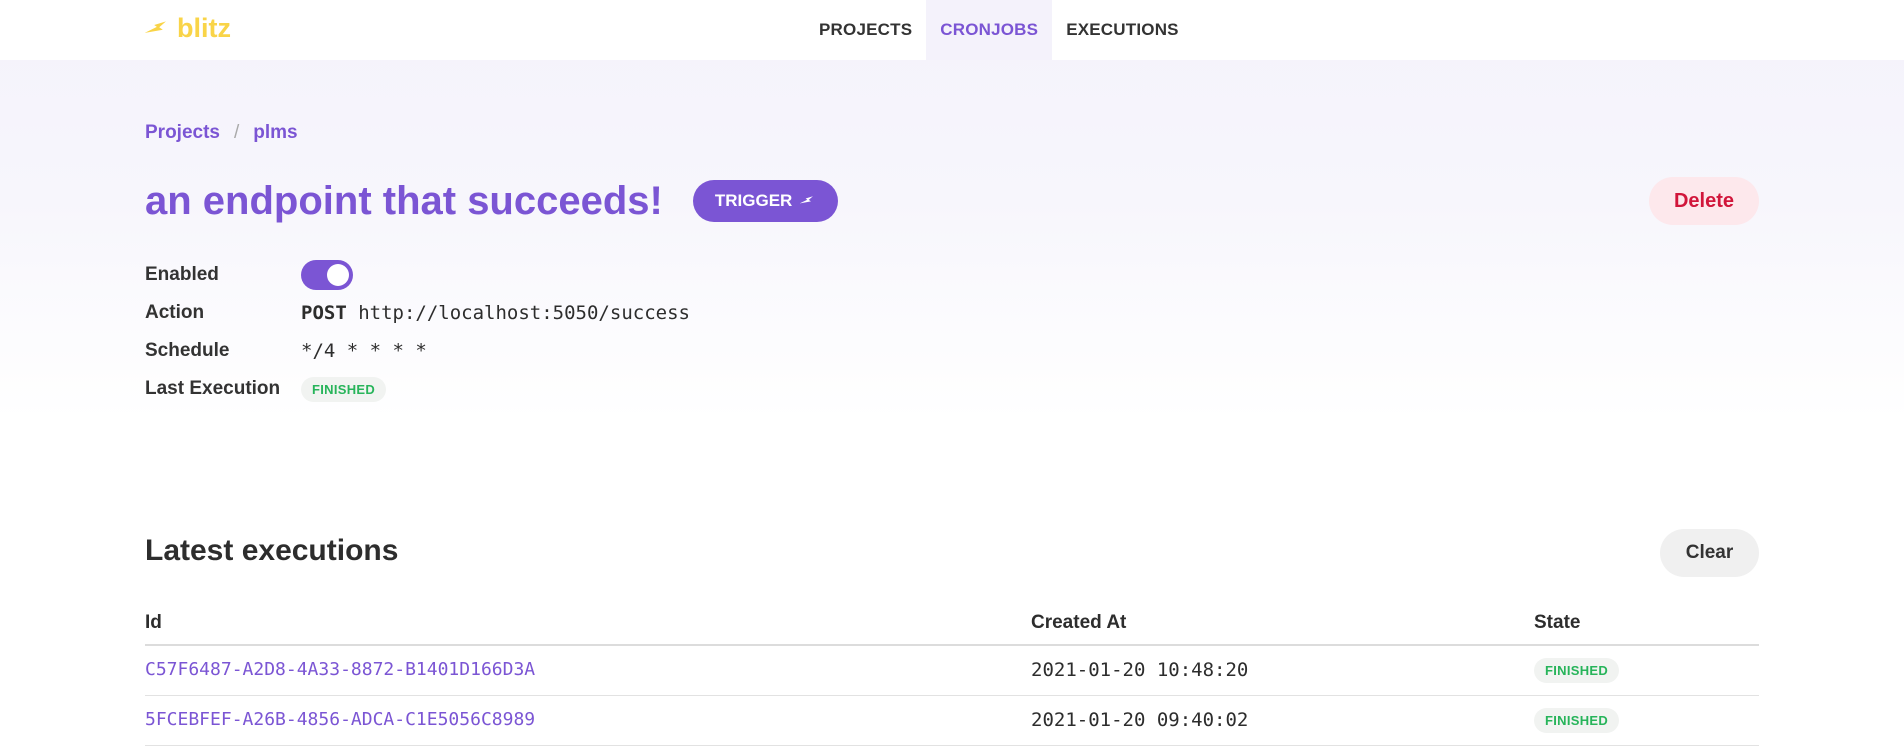  I want to click on execution-created-at: 2021-01-20 10:48:20, so click(1140, 669).